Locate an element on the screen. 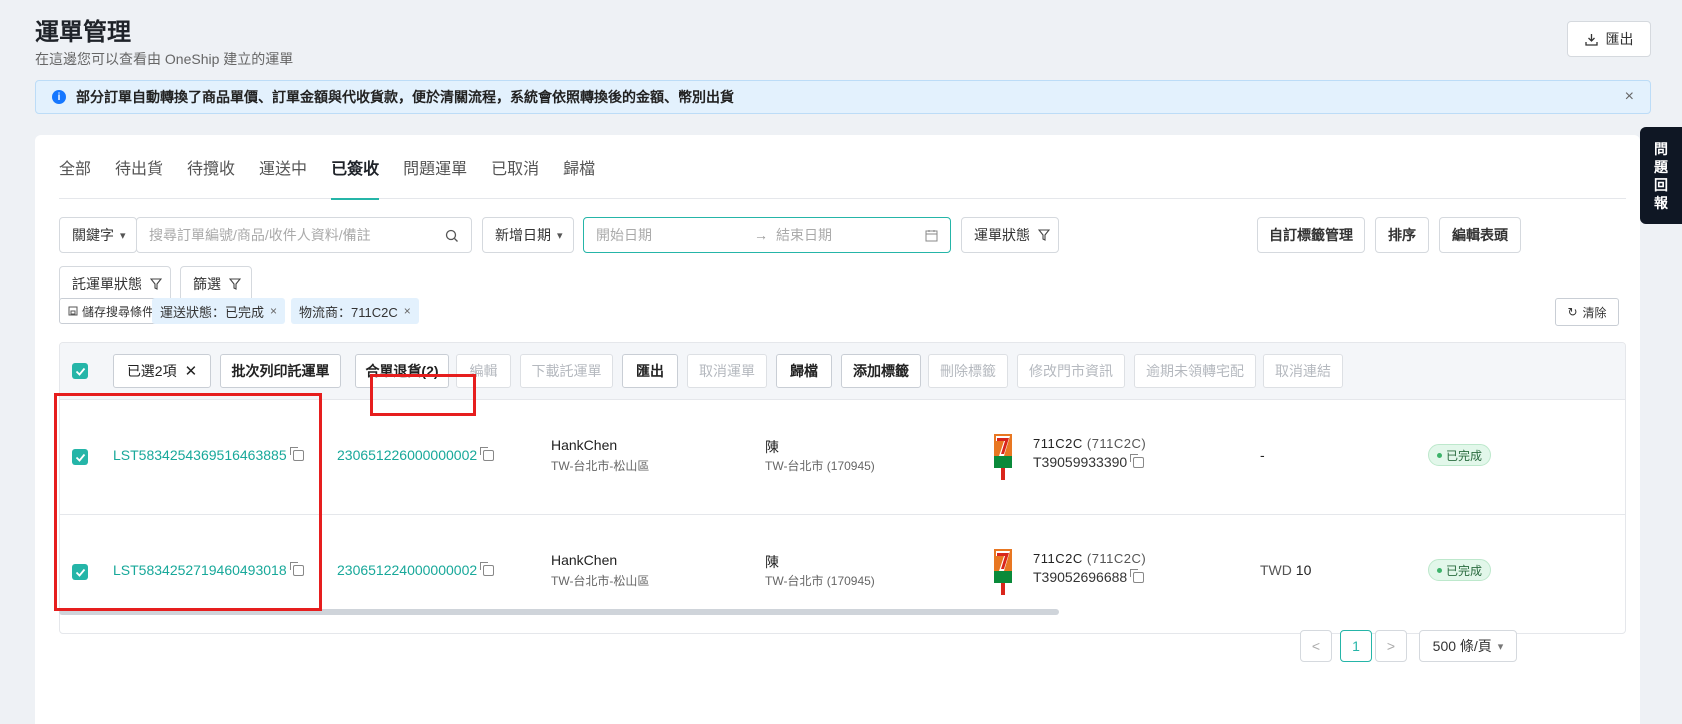 This screenshot has height=724, width=1682. feedback-char: 問 is located at coordinates (1661, 148).